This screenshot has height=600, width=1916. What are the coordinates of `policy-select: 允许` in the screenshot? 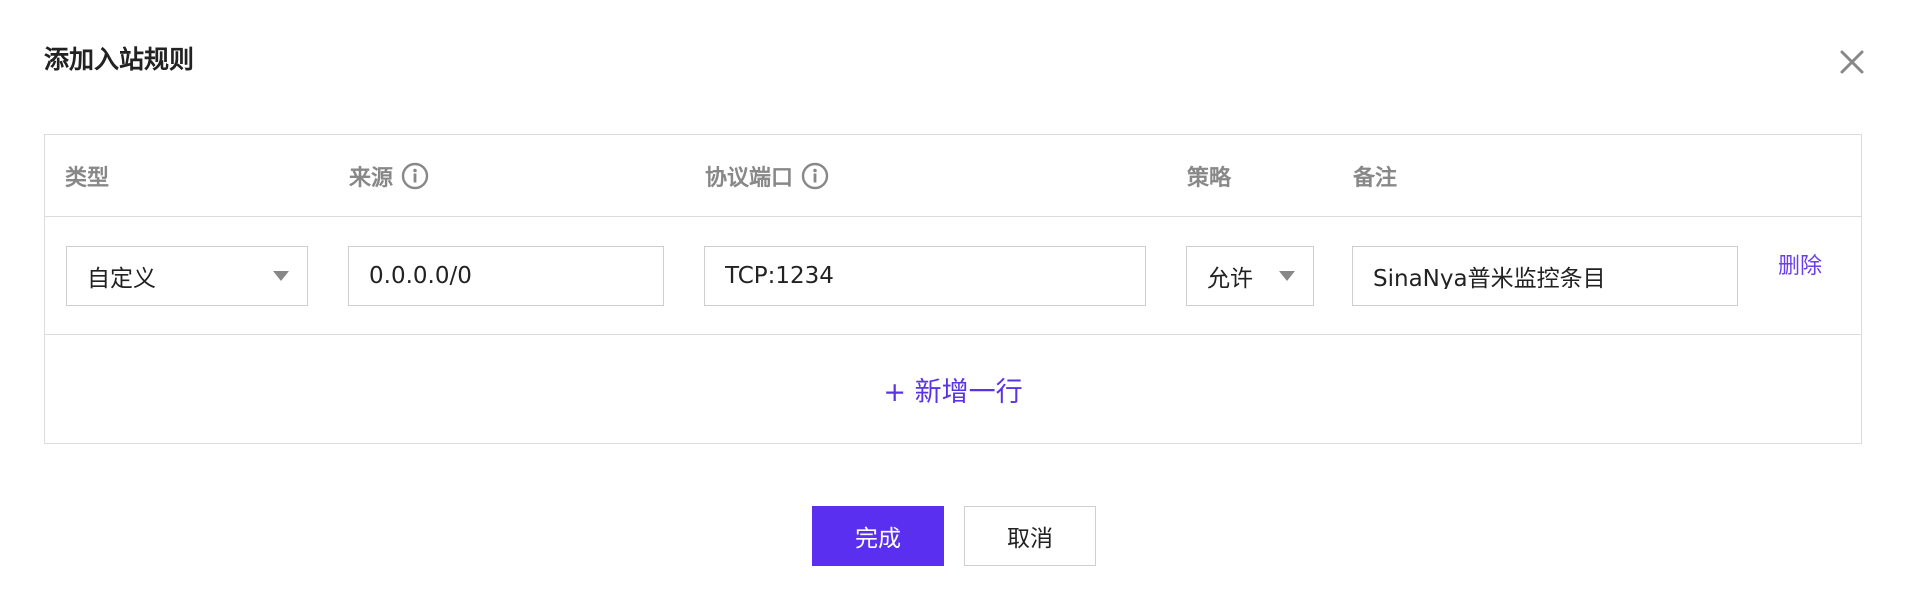 It's located at (1250, 276).